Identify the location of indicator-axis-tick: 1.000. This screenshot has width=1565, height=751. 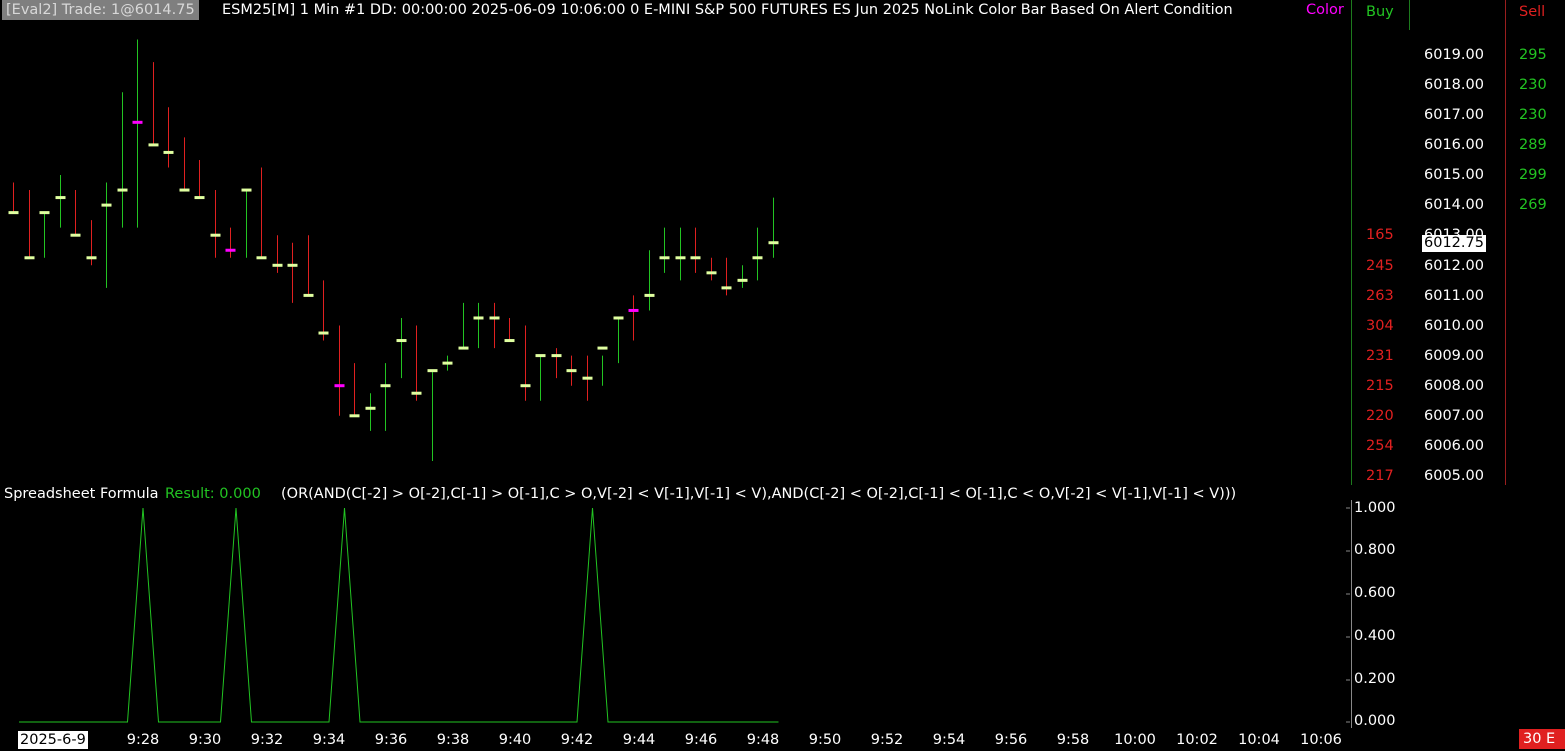
(1375, 508).